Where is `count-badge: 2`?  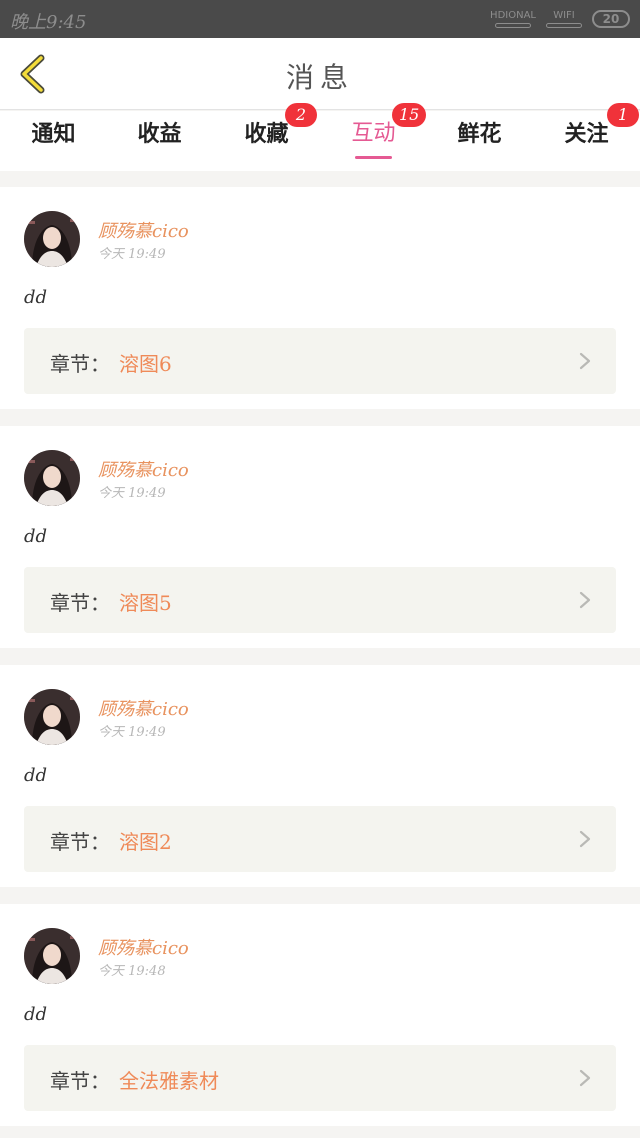
count-badge: 2 is located at coordinates (301, 115).